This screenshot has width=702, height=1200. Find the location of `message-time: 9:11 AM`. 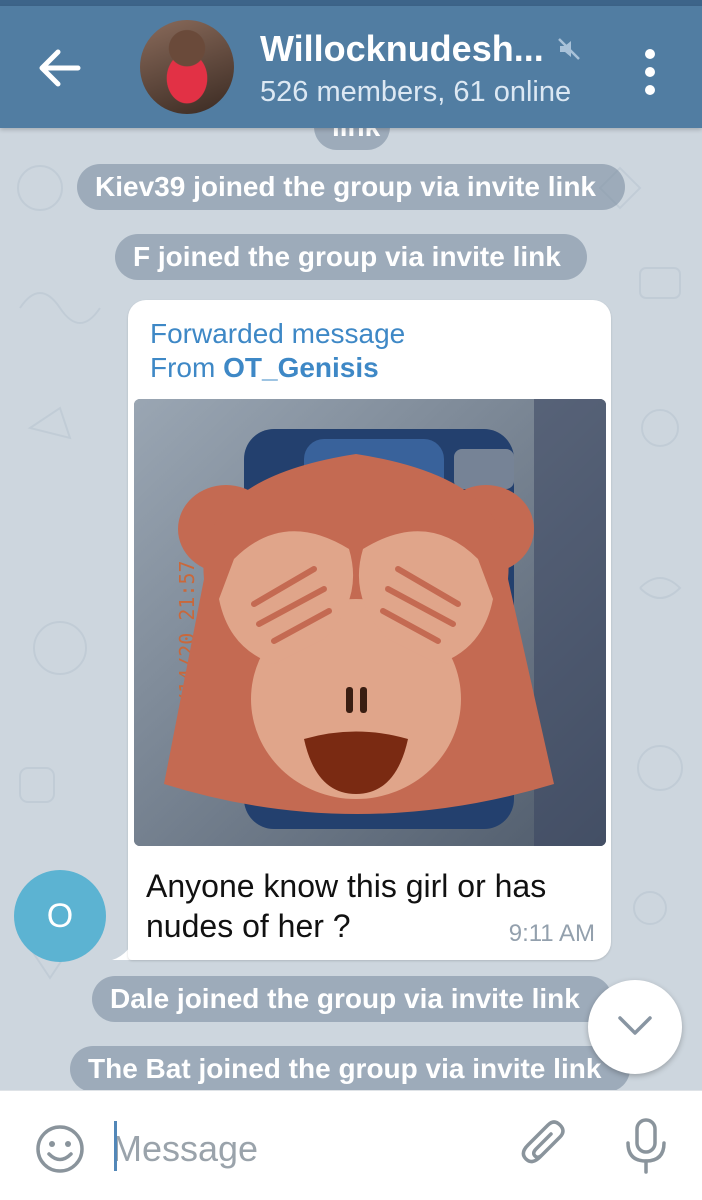

message-time: 9:11 AM is located at coordinates (551, 933).